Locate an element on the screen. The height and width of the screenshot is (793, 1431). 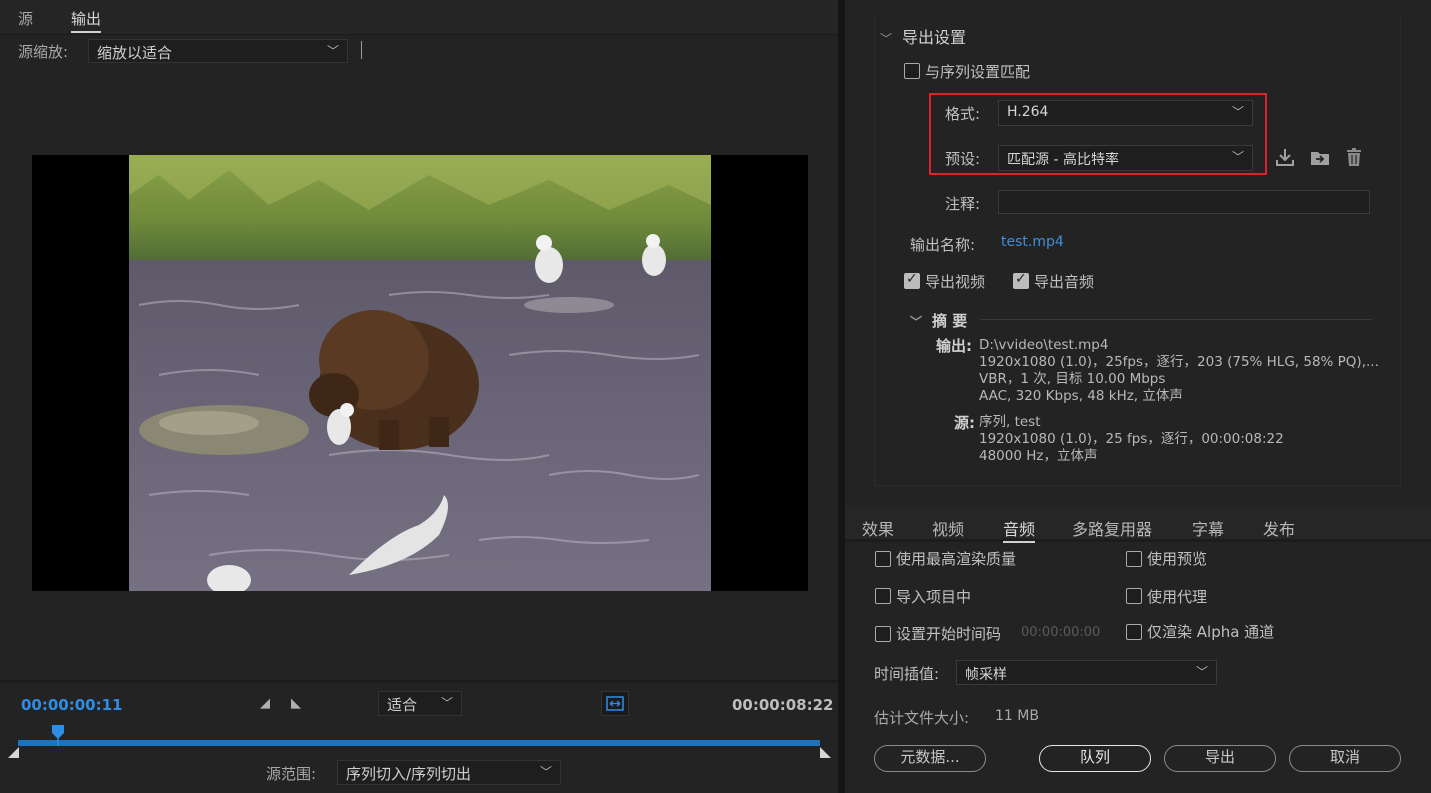
source-range-value: 序列切入/序列切出 is located at coordinates (409, 774).